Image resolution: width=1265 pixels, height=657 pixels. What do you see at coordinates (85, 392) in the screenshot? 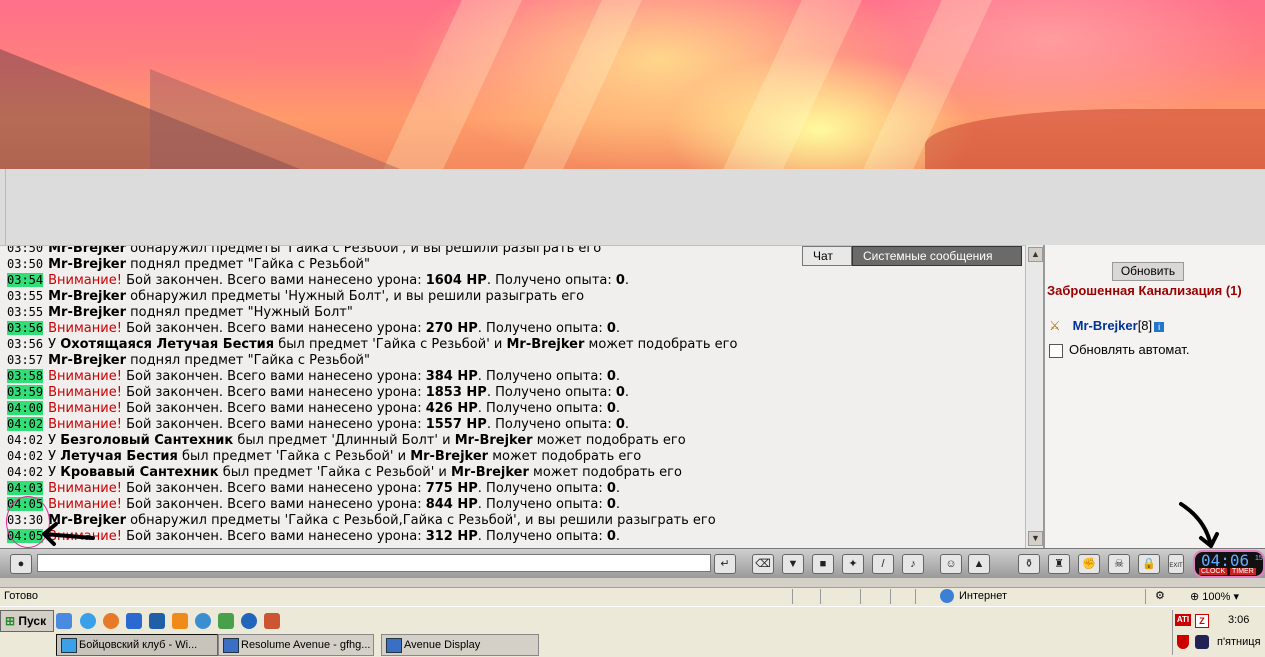
I see `chat-warning: Внимание!` at bounding box center [85, 392].